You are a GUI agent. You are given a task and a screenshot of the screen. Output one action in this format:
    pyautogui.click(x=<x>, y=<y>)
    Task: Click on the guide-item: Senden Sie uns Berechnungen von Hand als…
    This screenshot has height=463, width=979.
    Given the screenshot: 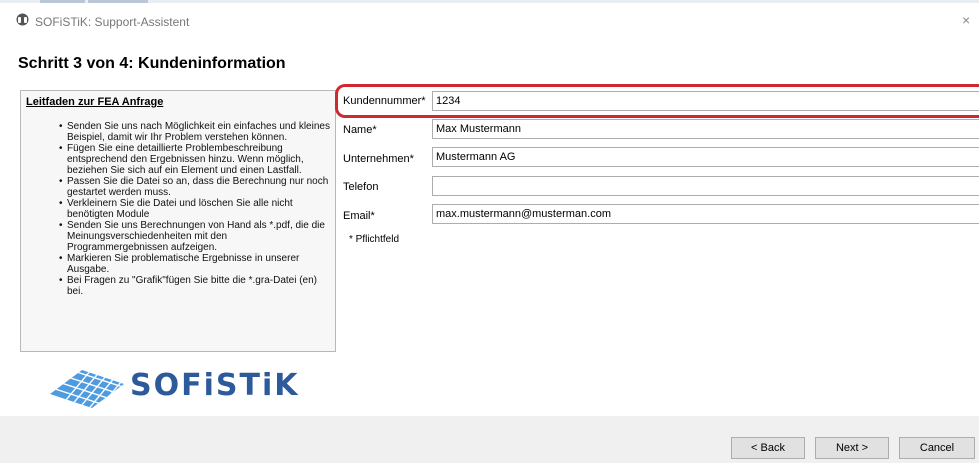 What is the action you would take?
    pyautogui.click(x=195, y=236)
    